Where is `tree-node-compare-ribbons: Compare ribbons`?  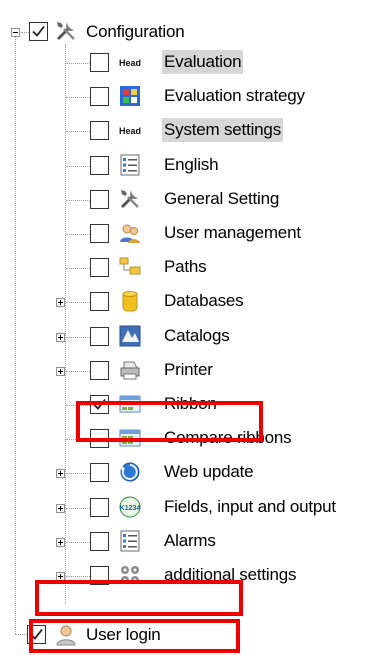
tree-node-compare-ribbons: Compare ribbons is located at coordinates (193, 438).